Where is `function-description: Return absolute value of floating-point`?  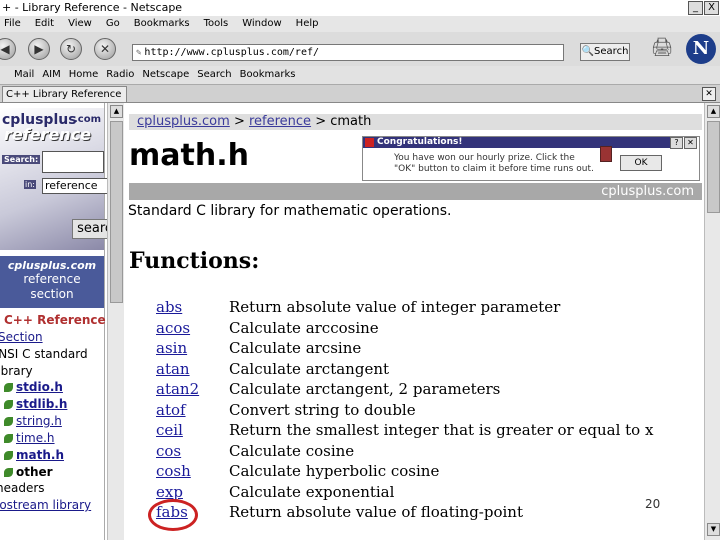
function-description: Return absolute value of floating-point is located at coordinates (376, 512).